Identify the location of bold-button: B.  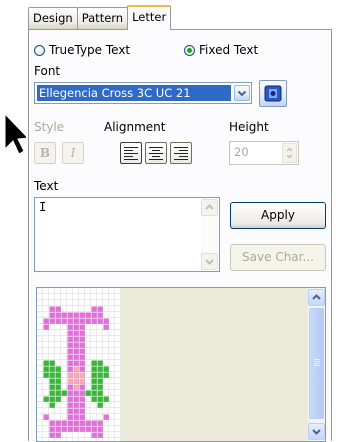
(45, 153).